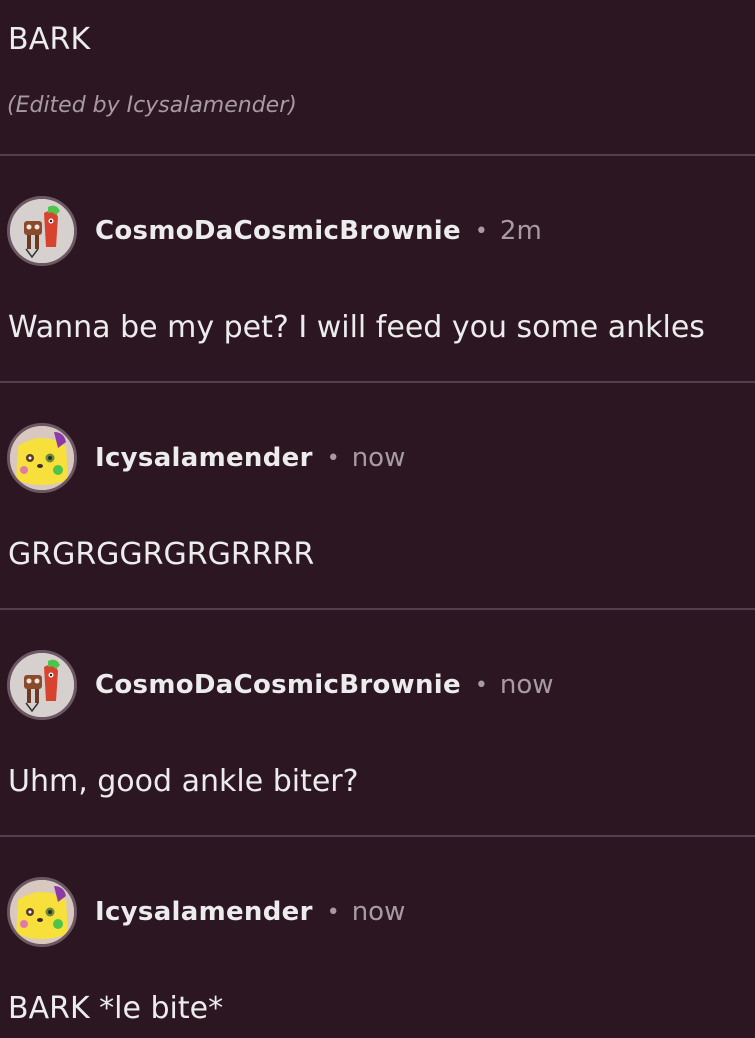 This screenshot has height=1038, width=755. What do you see at coordinates (520, 231) in the screenshot?
I see `timestamp: 2m` at bounding box center [520, 231].